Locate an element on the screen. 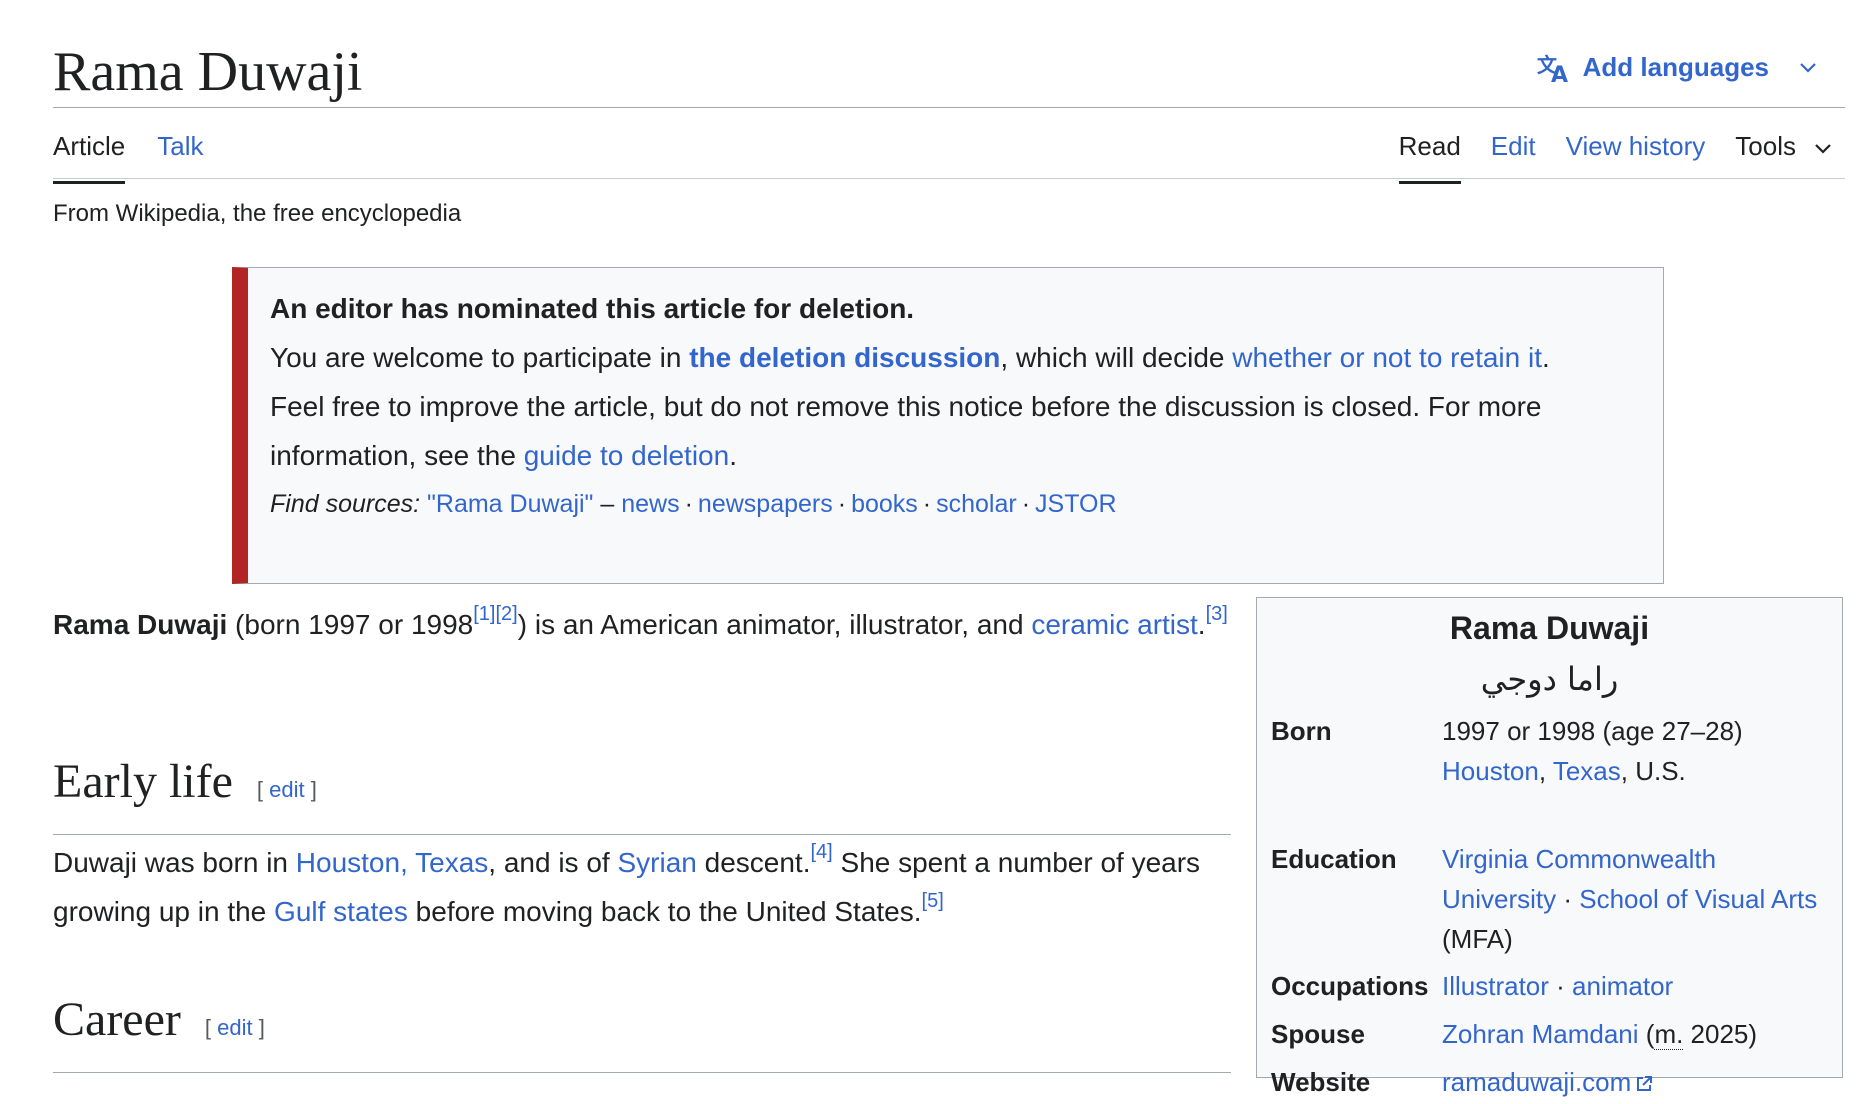 The height and width of the screenshot is (1104, 1866). tools-menu: Tools is located at coordinates (1783, 156).